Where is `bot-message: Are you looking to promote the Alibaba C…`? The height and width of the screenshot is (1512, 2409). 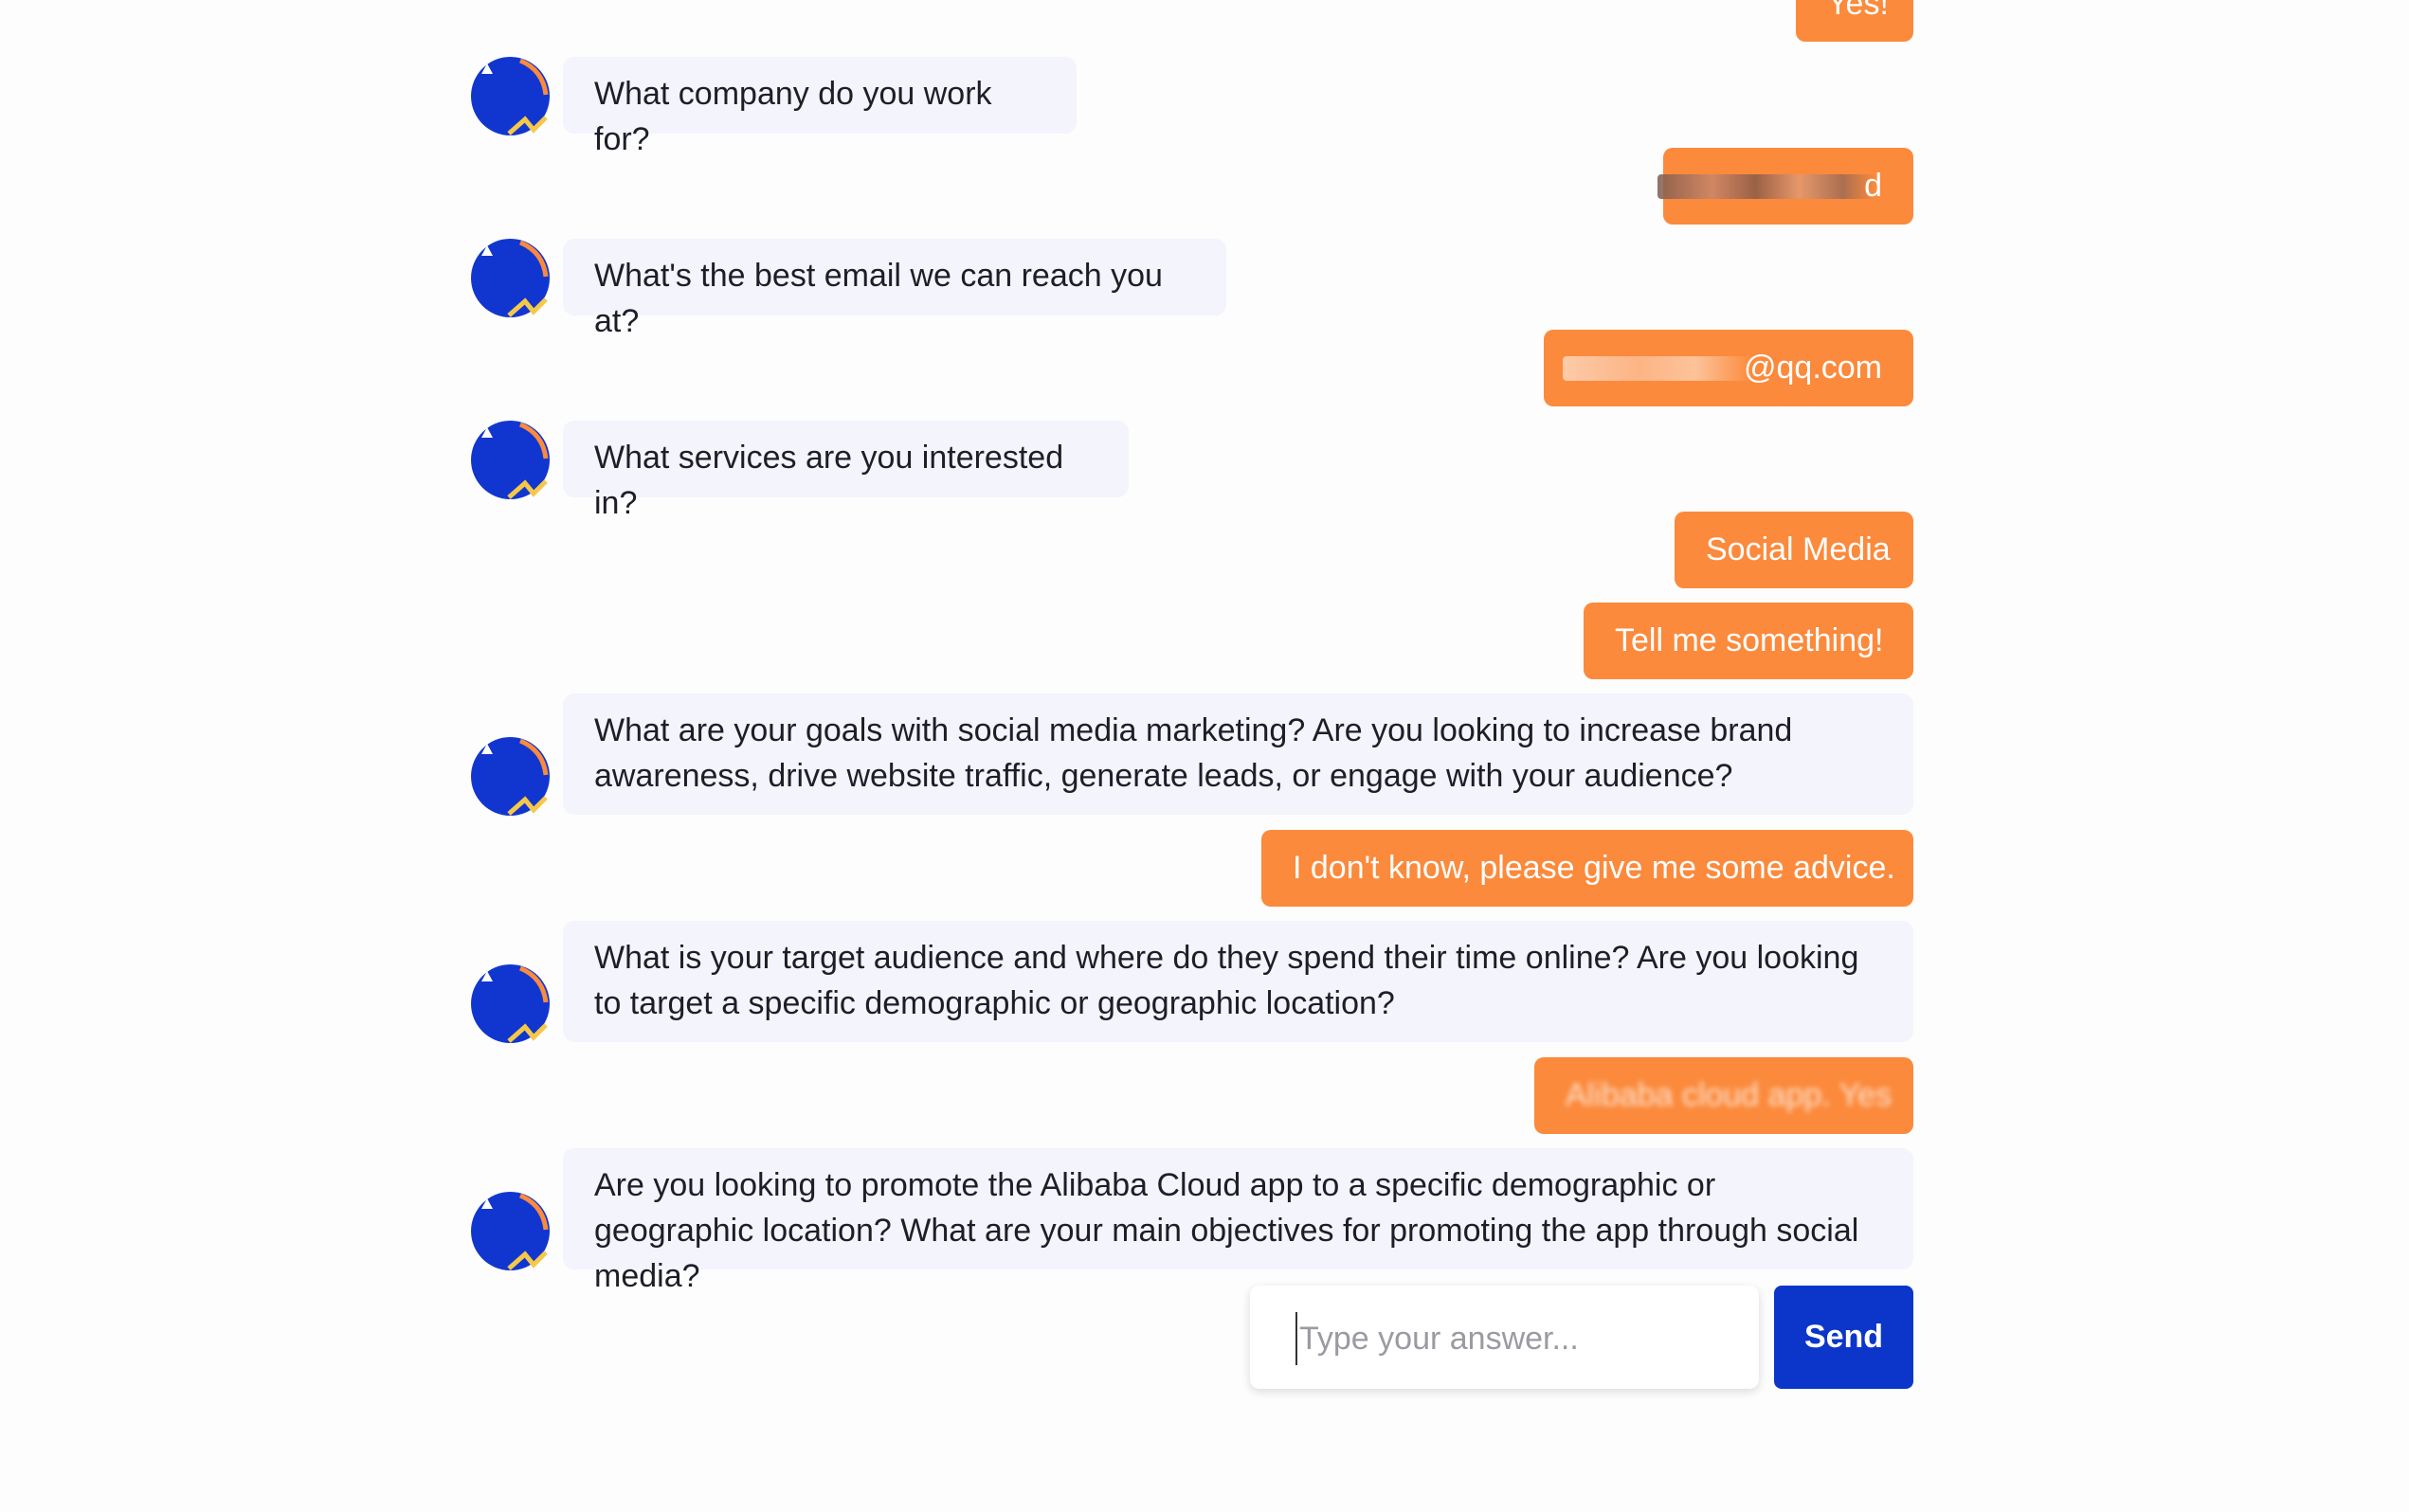
bot-message: Are you looking to promote the Alibaba C… is located at coordinates (1192, 1221).